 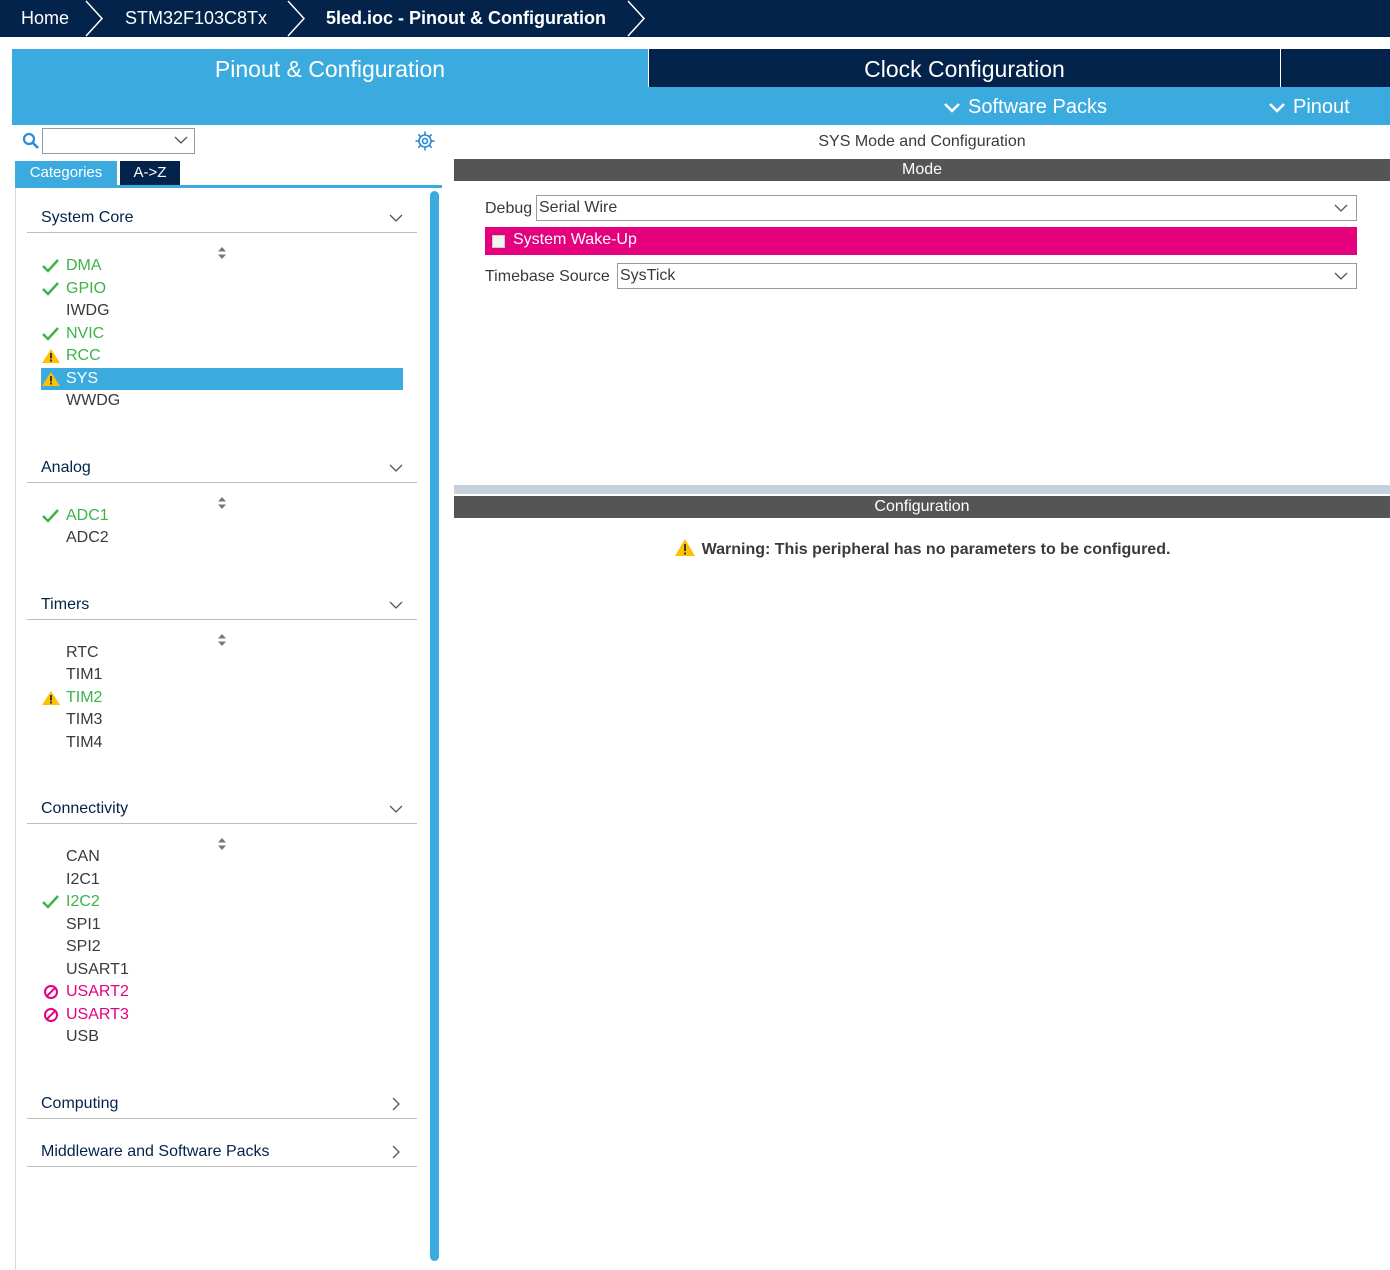 I want to click on category-header: Connectivity, so click(x=222, y=809).